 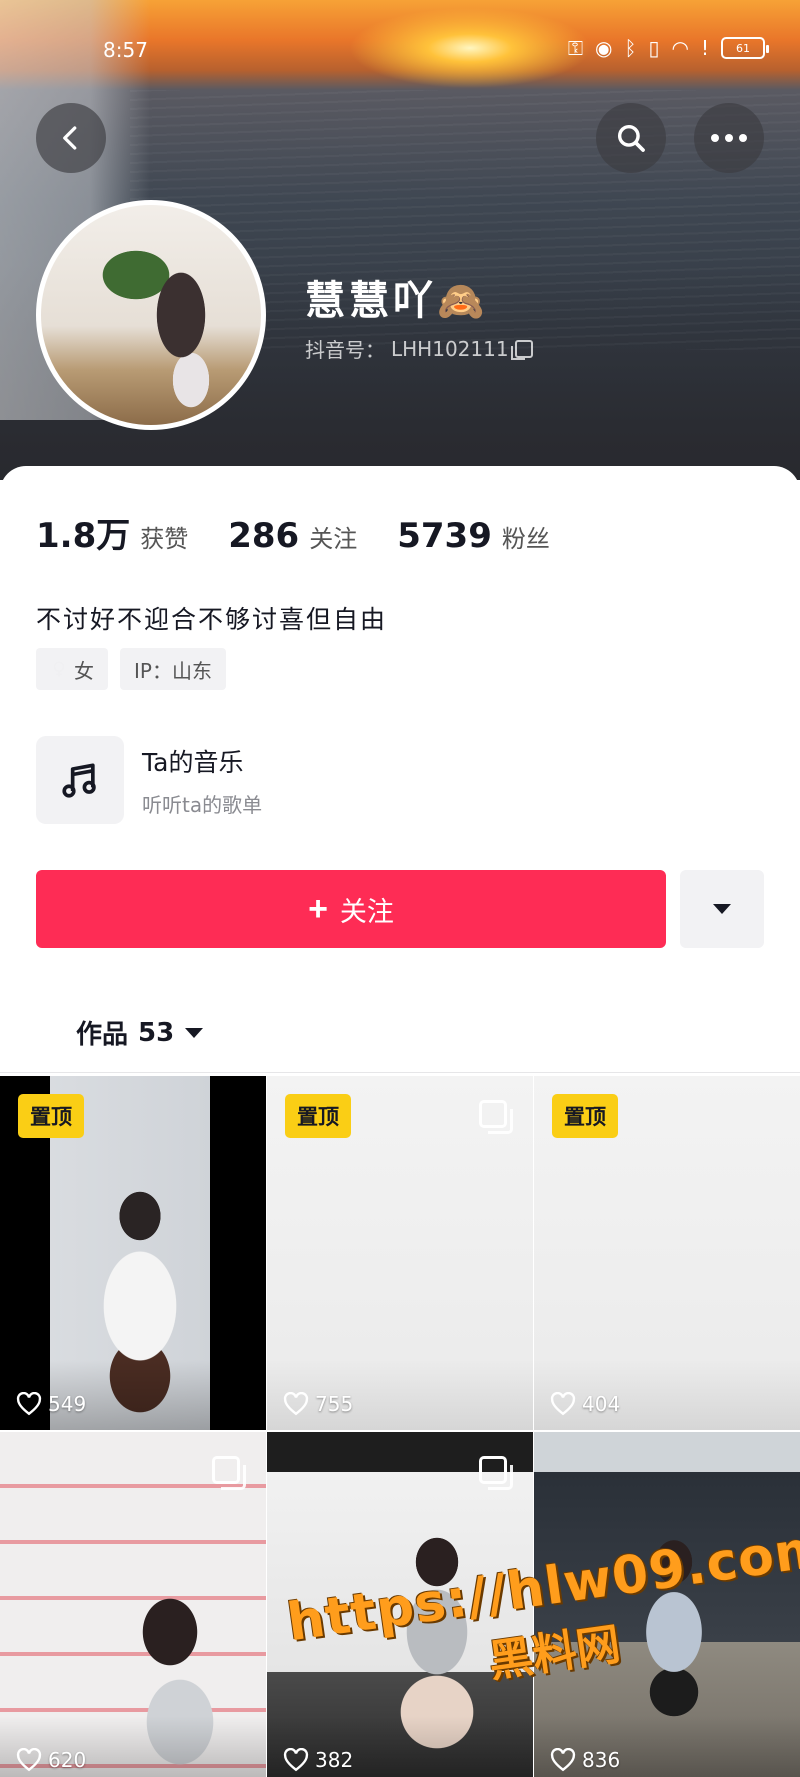 I want to click on like-count-value: 620, so click(x=67, y=1760).